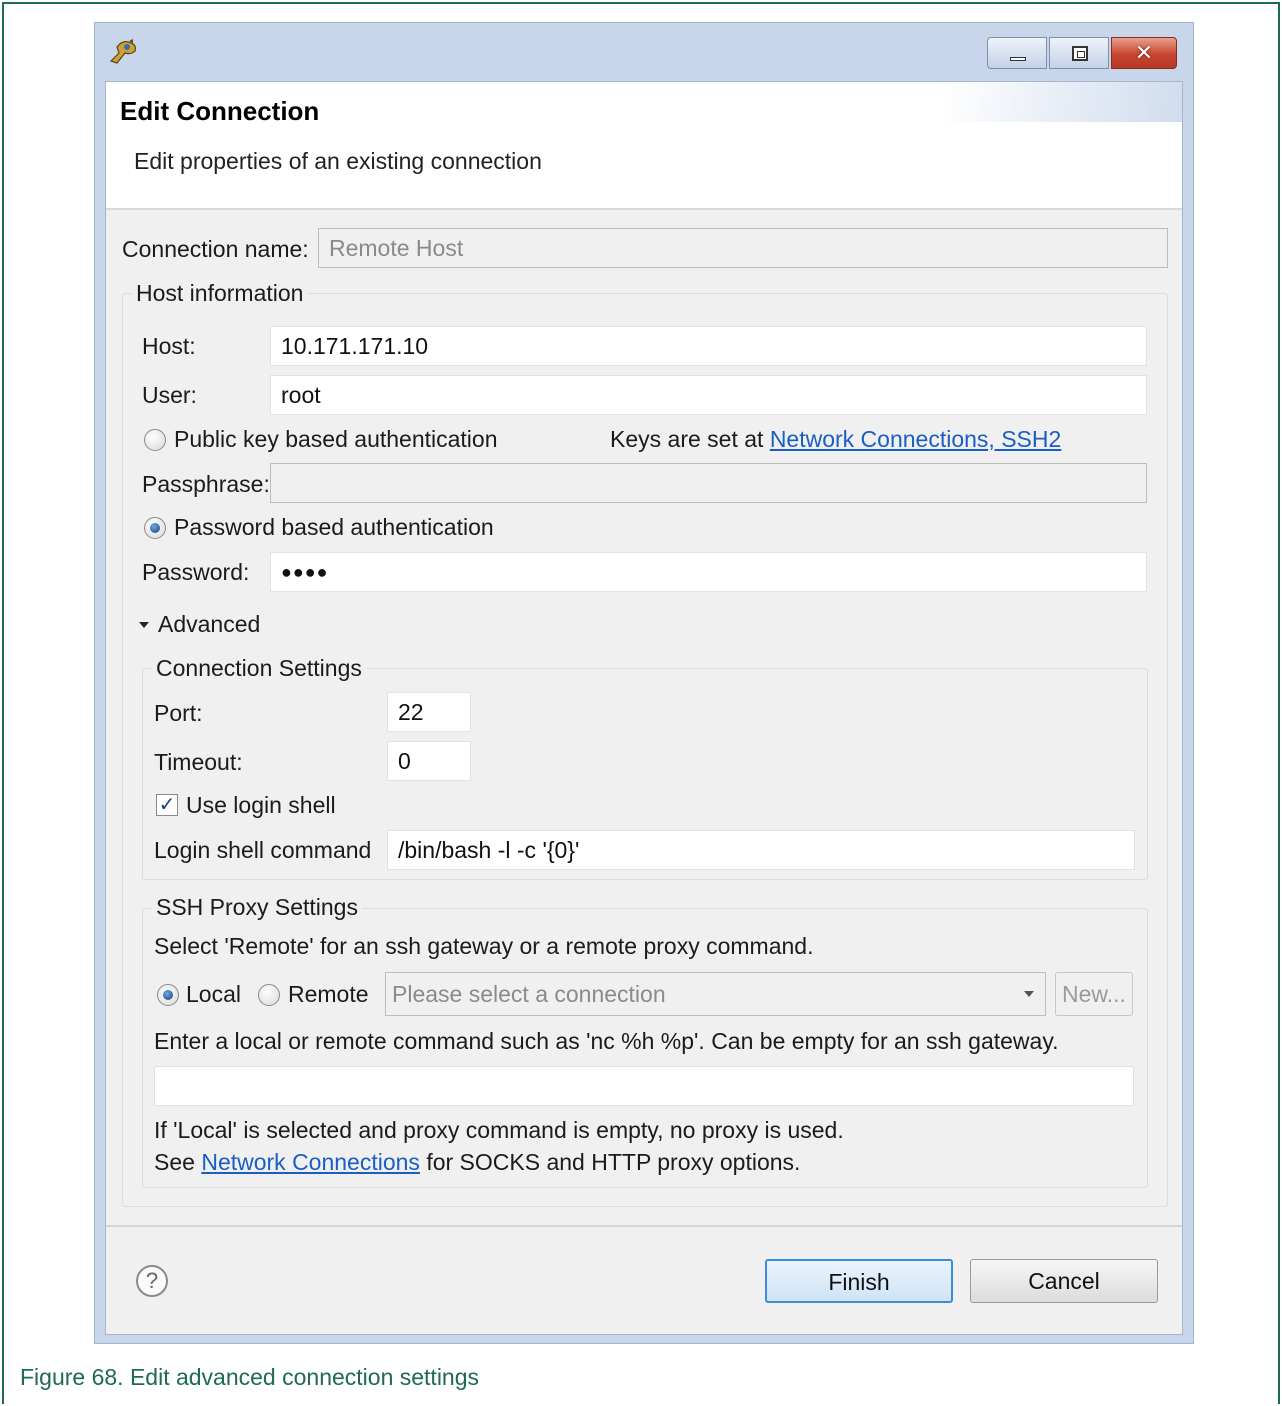 This screenshot has height=1406, width=1282. What do you see at coordinates (178, 1162) in the screenshot?
I see `proxy-note-prefix: See` at bounding box center [178, 1162].